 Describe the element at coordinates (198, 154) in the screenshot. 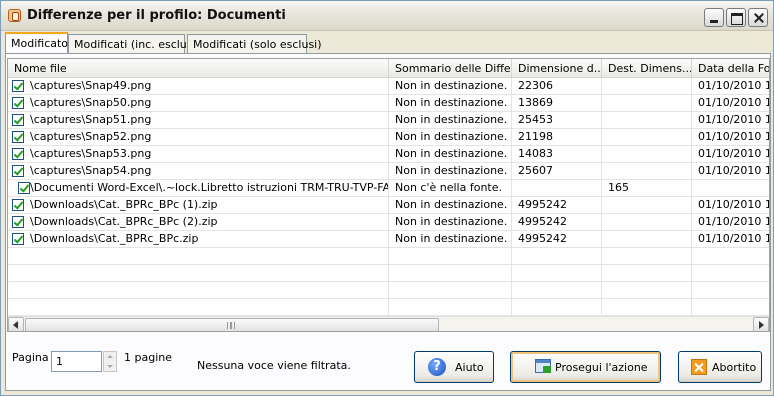

I see `file-name-cell: \captures\Snap53.png` at that location.